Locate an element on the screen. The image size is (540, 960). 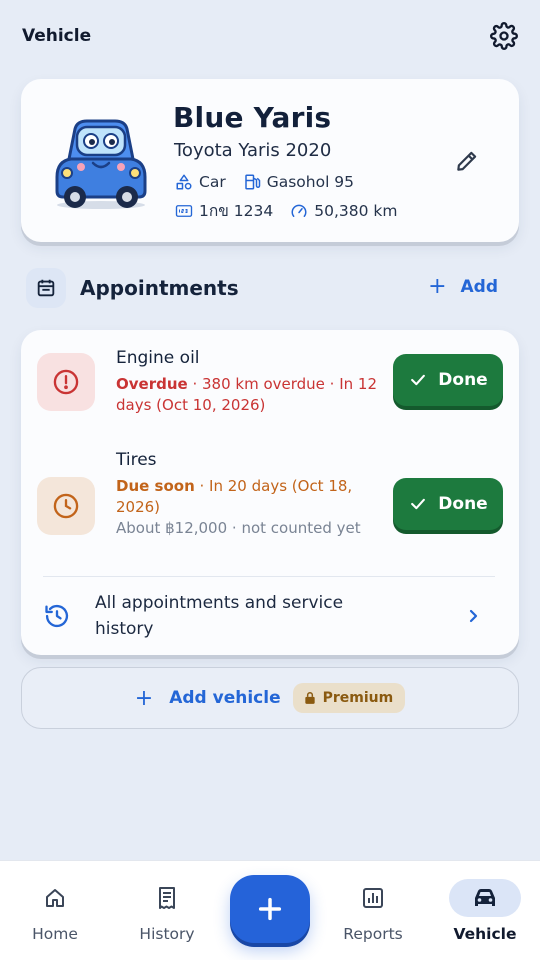
nav-history: History is located at coordinates (167, 913).